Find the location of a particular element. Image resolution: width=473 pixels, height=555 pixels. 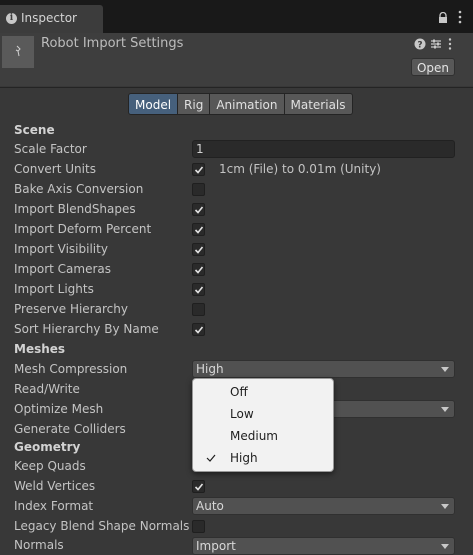

index-format-label: Index Format is located at coordinates (54, 506).